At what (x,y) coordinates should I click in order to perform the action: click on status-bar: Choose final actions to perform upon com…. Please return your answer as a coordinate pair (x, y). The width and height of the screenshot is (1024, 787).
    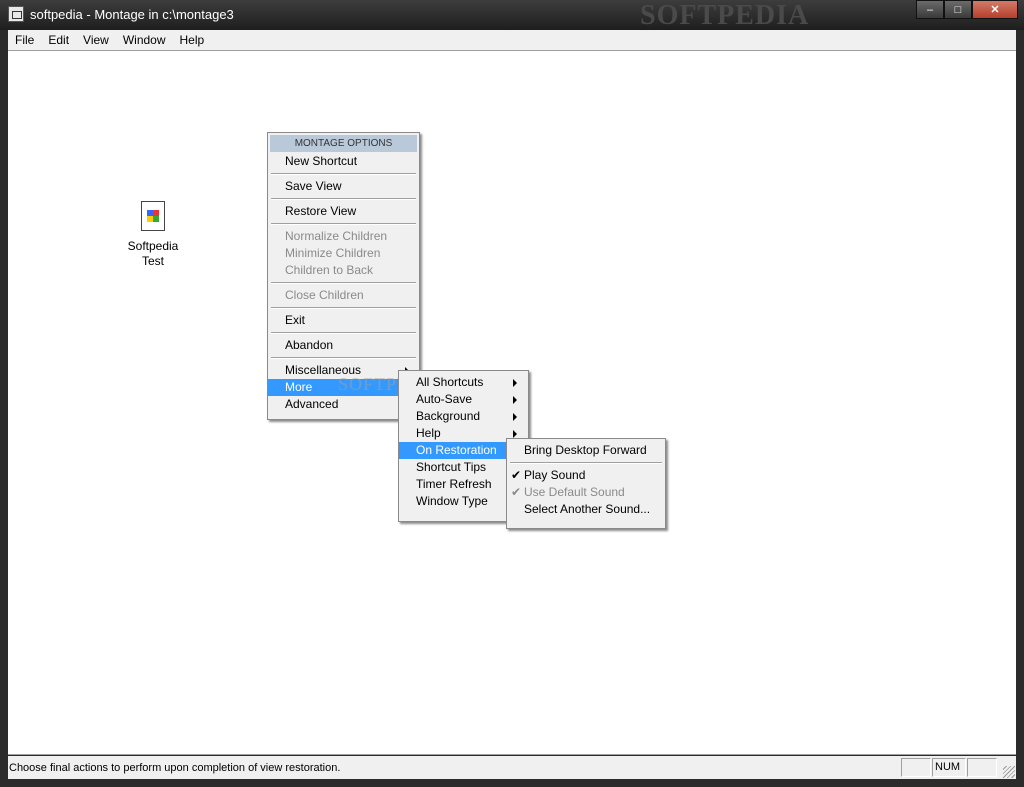
    Looking at the image, I should click on (512, 767).